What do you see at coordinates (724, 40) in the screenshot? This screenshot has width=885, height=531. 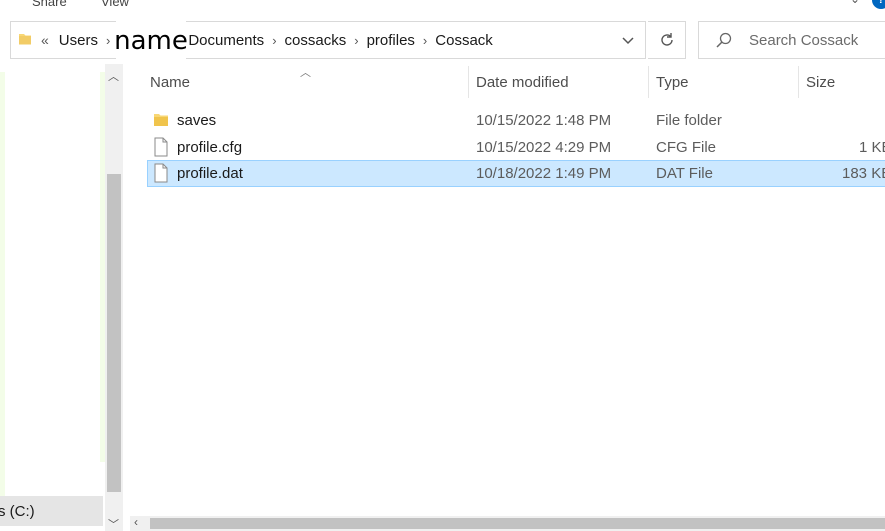 I see `search-icon` at bounding box center [724, 40].